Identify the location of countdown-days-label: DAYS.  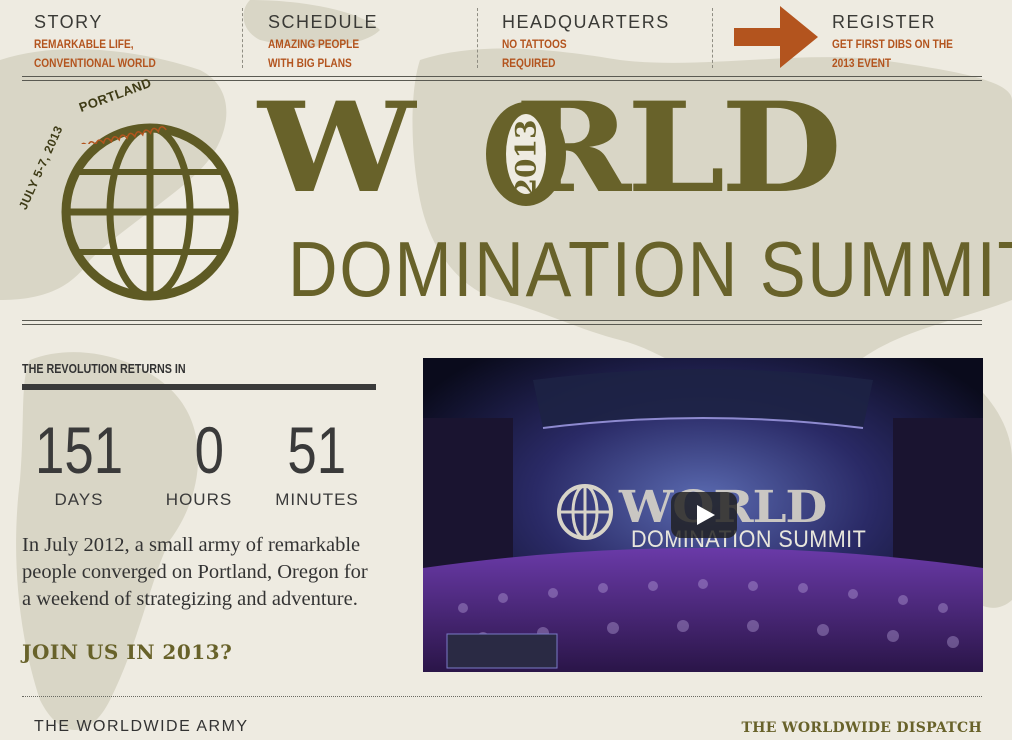
(79, 499).